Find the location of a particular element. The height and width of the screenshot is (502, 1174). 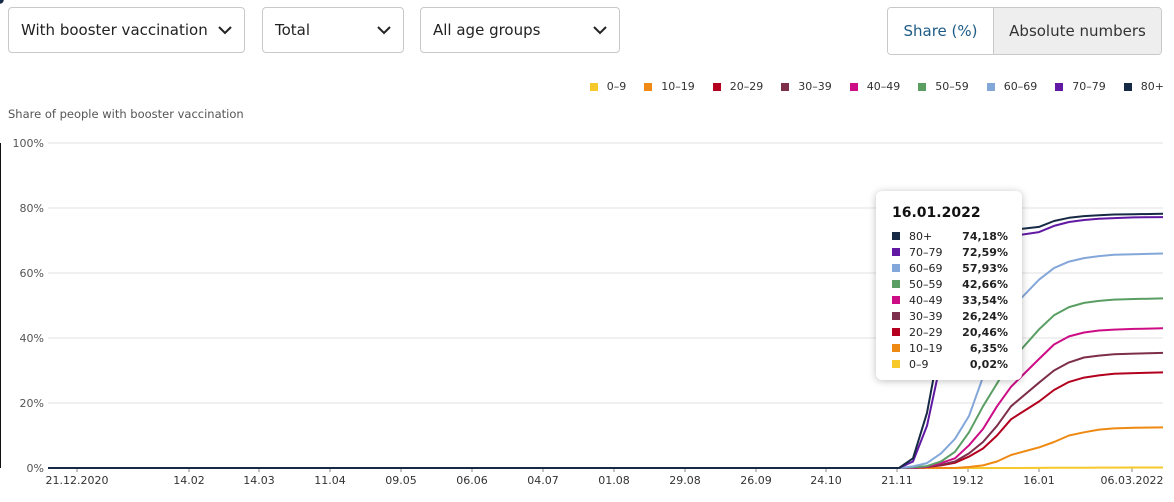

tooltip-label: 0–9 is located at coordinates (919, 364).